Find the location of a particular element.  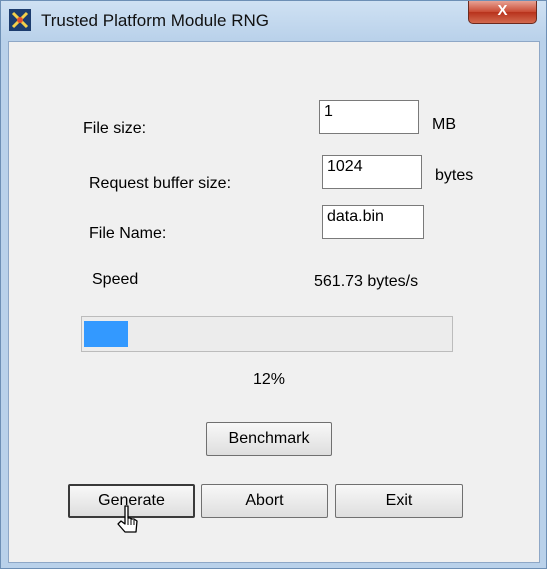

file-name-label: File Name: is located at coordinates (128, 233).